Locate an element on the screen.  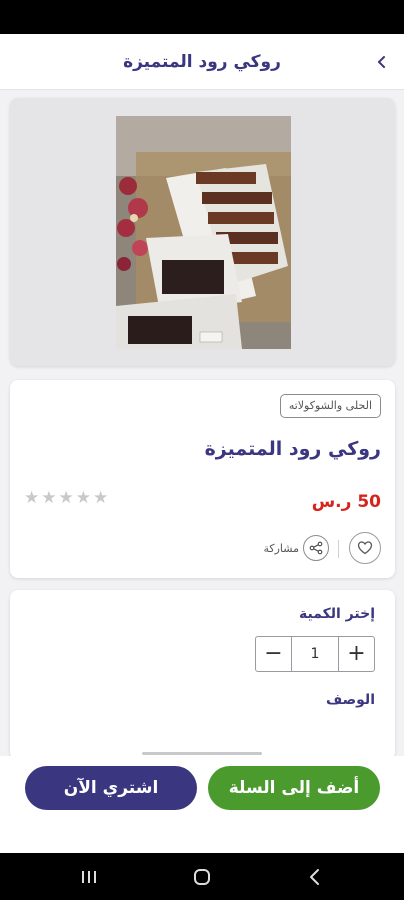
product-photo is located at coordinates (203, 232).